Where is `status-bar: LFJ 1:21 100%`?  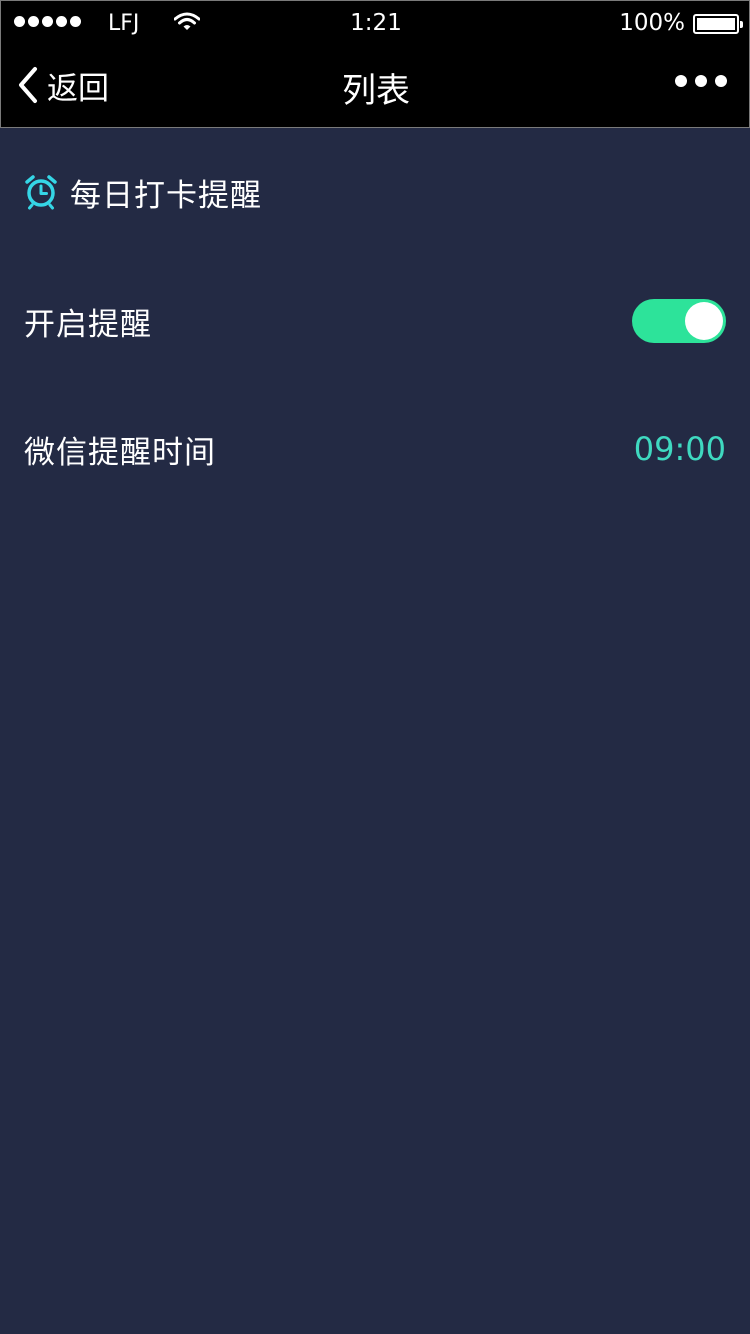
status-bar: LFJ 1:21 100% is located at coordinates (375, 23).